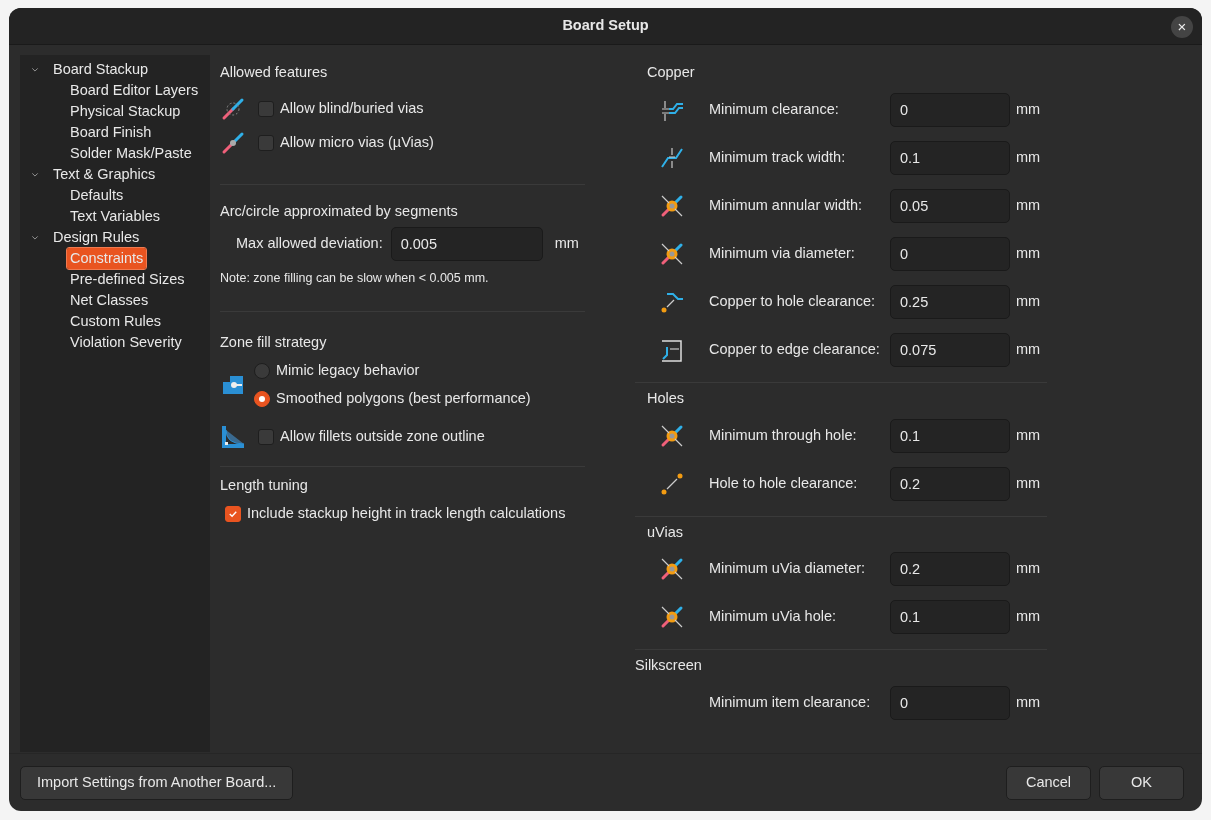 The image size is (1211, 820). What do you see at coordinates (382, 436) in the screenshot?
I see `option-label: Allow fillets outside zone outline` at bounding box center [382, 436].